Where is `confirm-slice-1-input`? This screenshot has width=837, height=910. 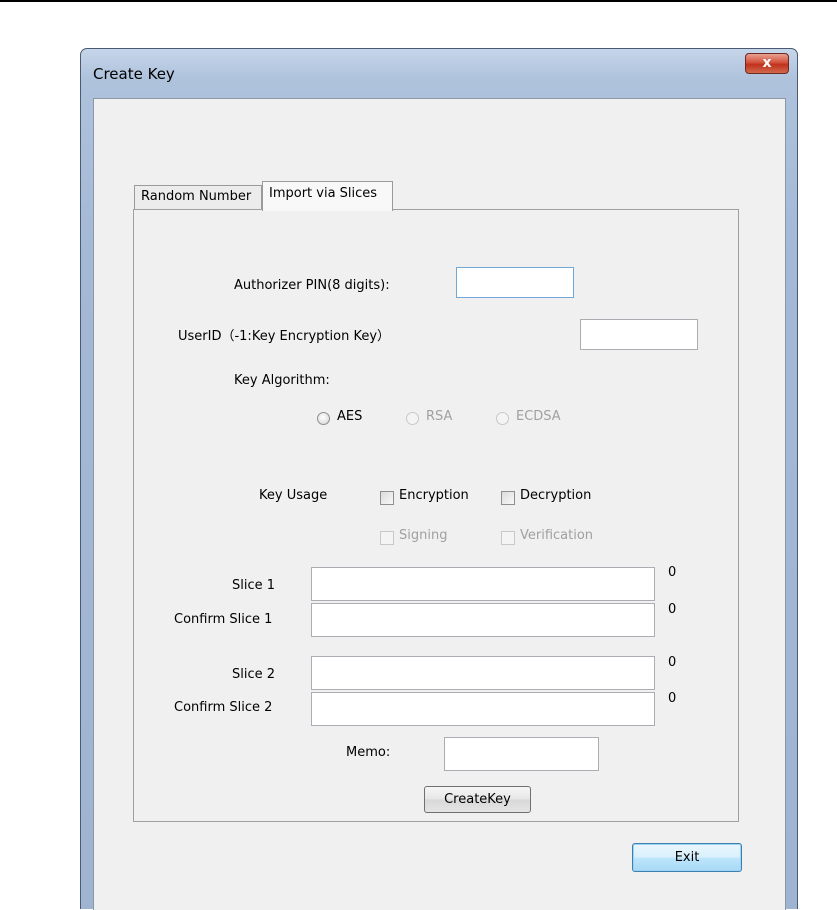
confirm-slice-1-input is located at coordinates (483, 620).